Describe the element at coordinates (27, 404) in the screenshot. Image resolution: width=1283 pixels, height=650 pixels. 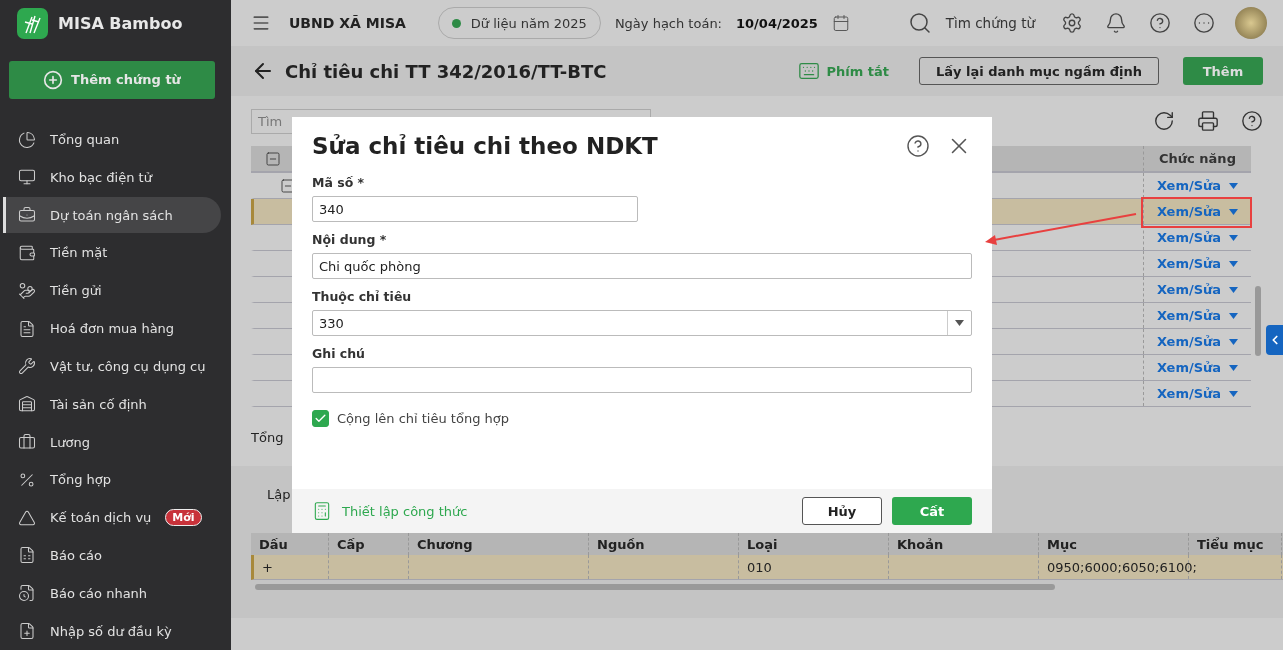
I see `warehouse-icon` at that location.